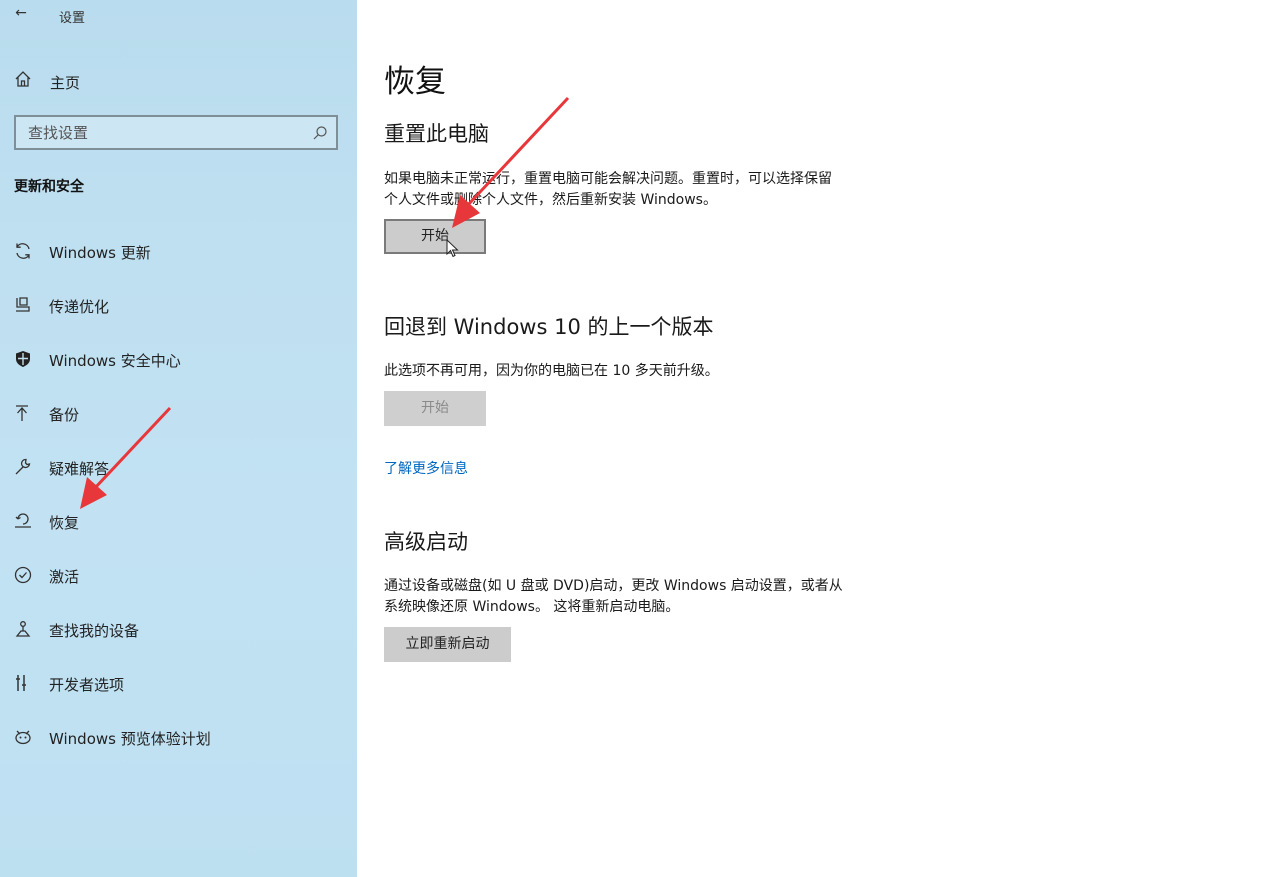 The height and width of the screenshot is (877, 1265). I want to click on sidebar-item-developer: 开发者选项, so click(178, 683).